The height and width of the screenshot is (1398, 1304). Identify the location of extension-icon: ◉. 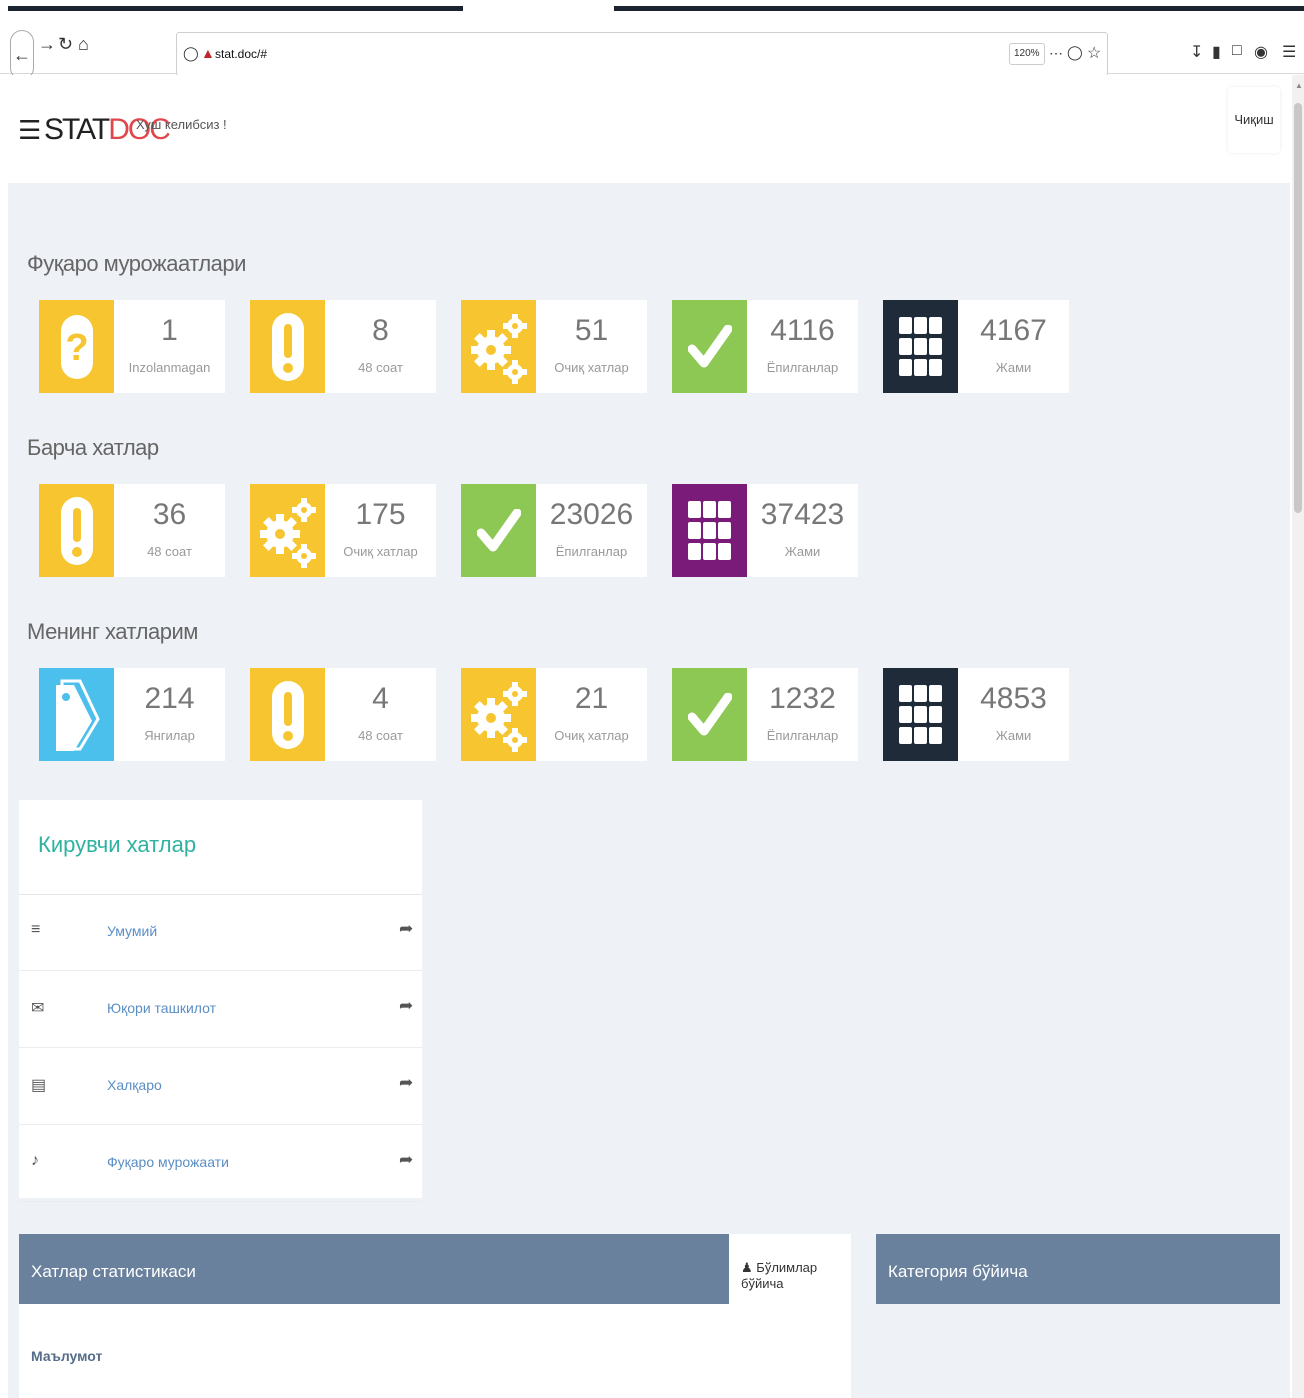
(1261, 52).